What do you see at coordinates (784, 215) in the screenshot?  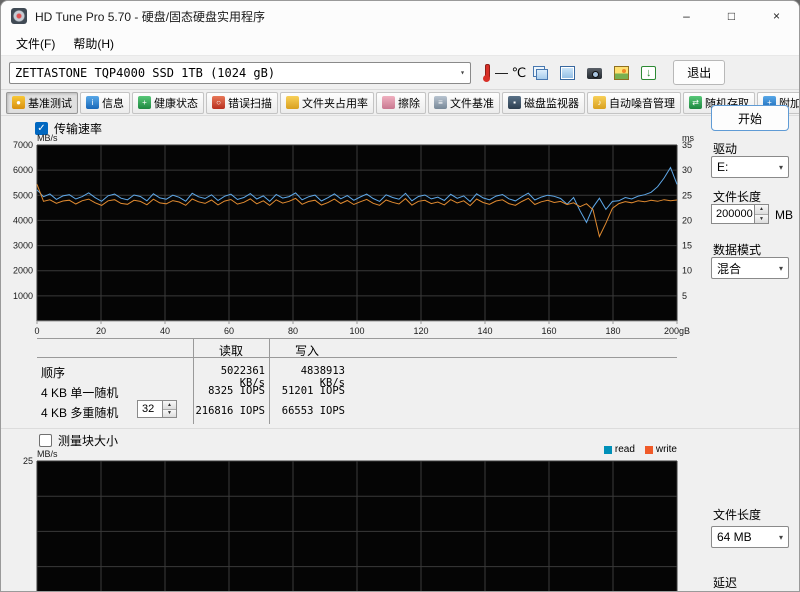 I see `file-length-unit: MB` at bounding box center [784, 215].